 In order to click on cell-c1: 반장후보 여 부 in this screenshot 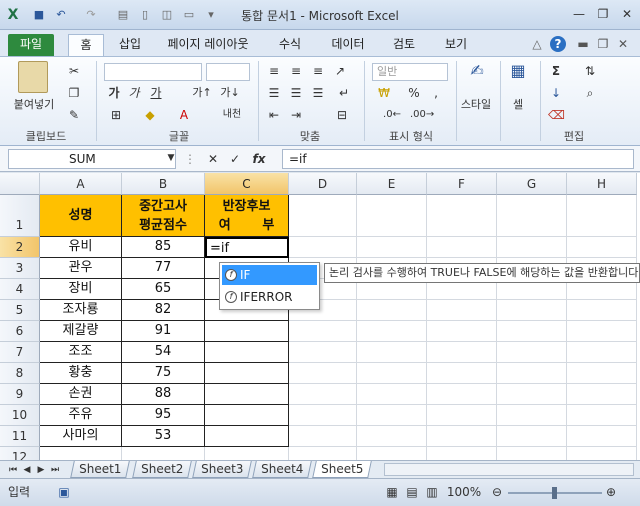, I will do `click(247, 216)`.